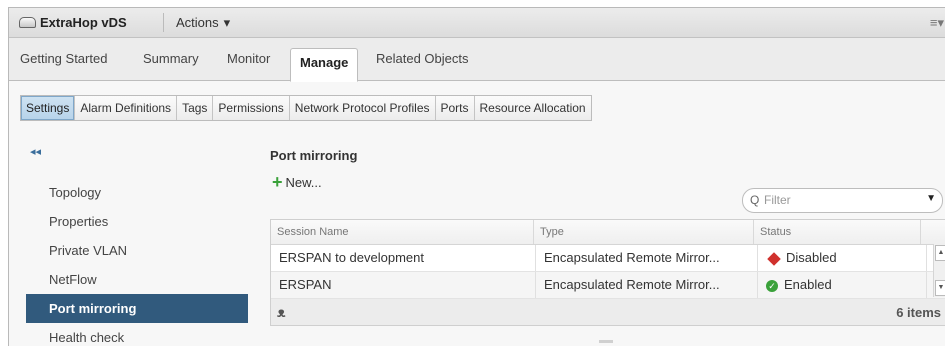 This screenshot has height=346, width=945. I want to click on add-icon: +, so click(277, 182).